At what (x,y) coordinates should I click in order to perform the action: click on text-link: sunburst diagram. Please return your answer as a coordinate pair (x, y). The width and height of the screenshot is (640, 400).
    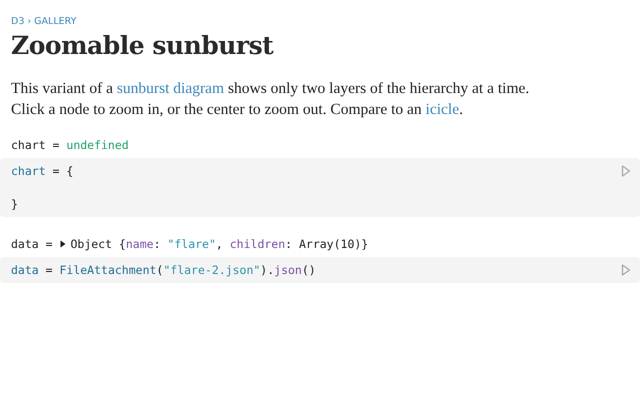
    Looking at the image, I should click on (170, 88).